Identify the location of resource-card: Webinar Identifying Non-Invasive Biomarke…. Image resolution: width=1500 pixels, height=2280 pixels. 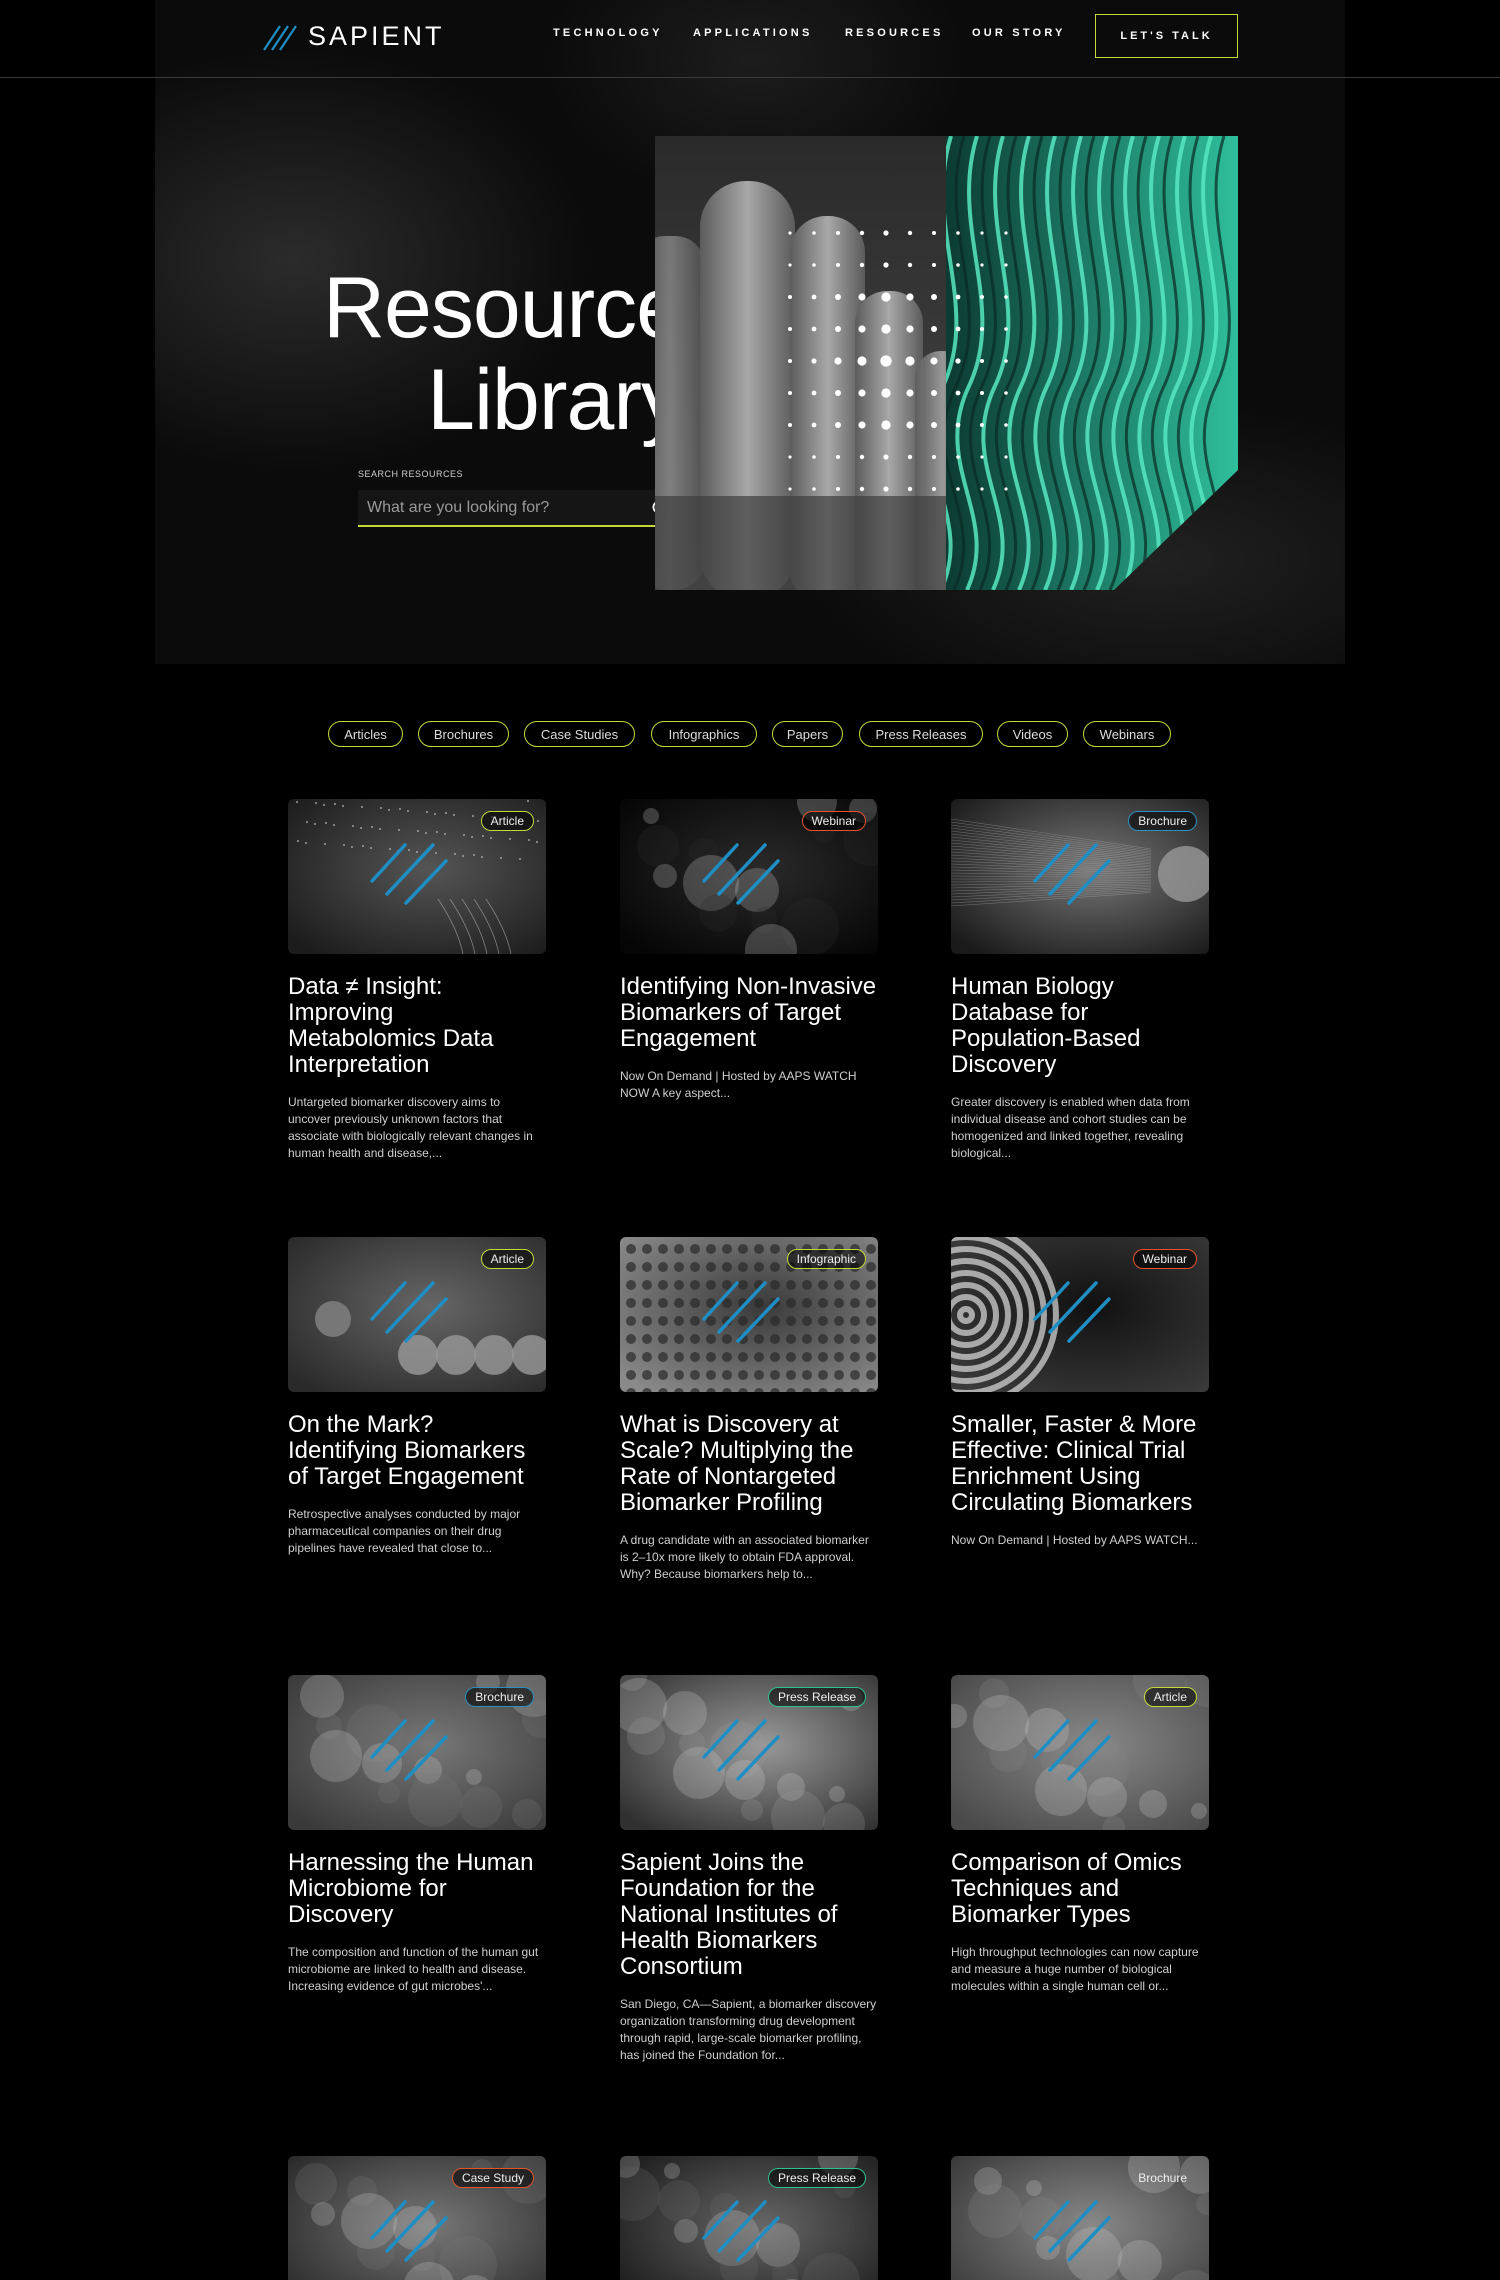
(749, 950).